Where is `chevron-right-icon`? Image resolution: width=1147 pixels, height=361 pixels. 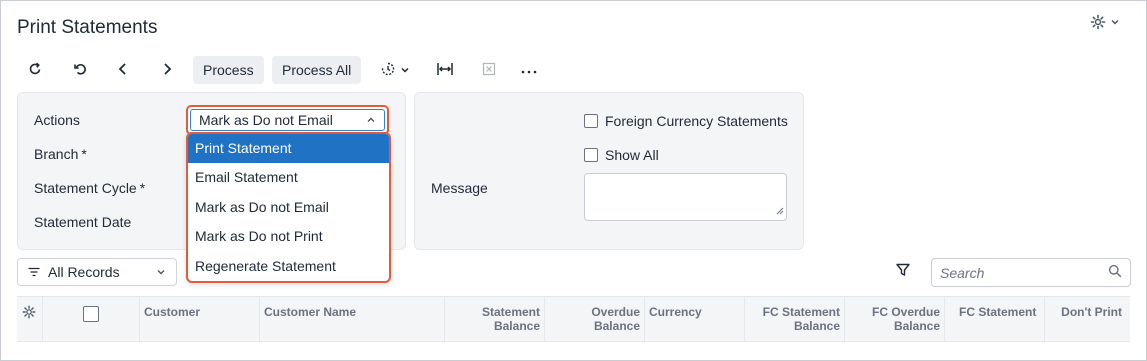
chevron-right-icon is located at coordinates (167, 70).